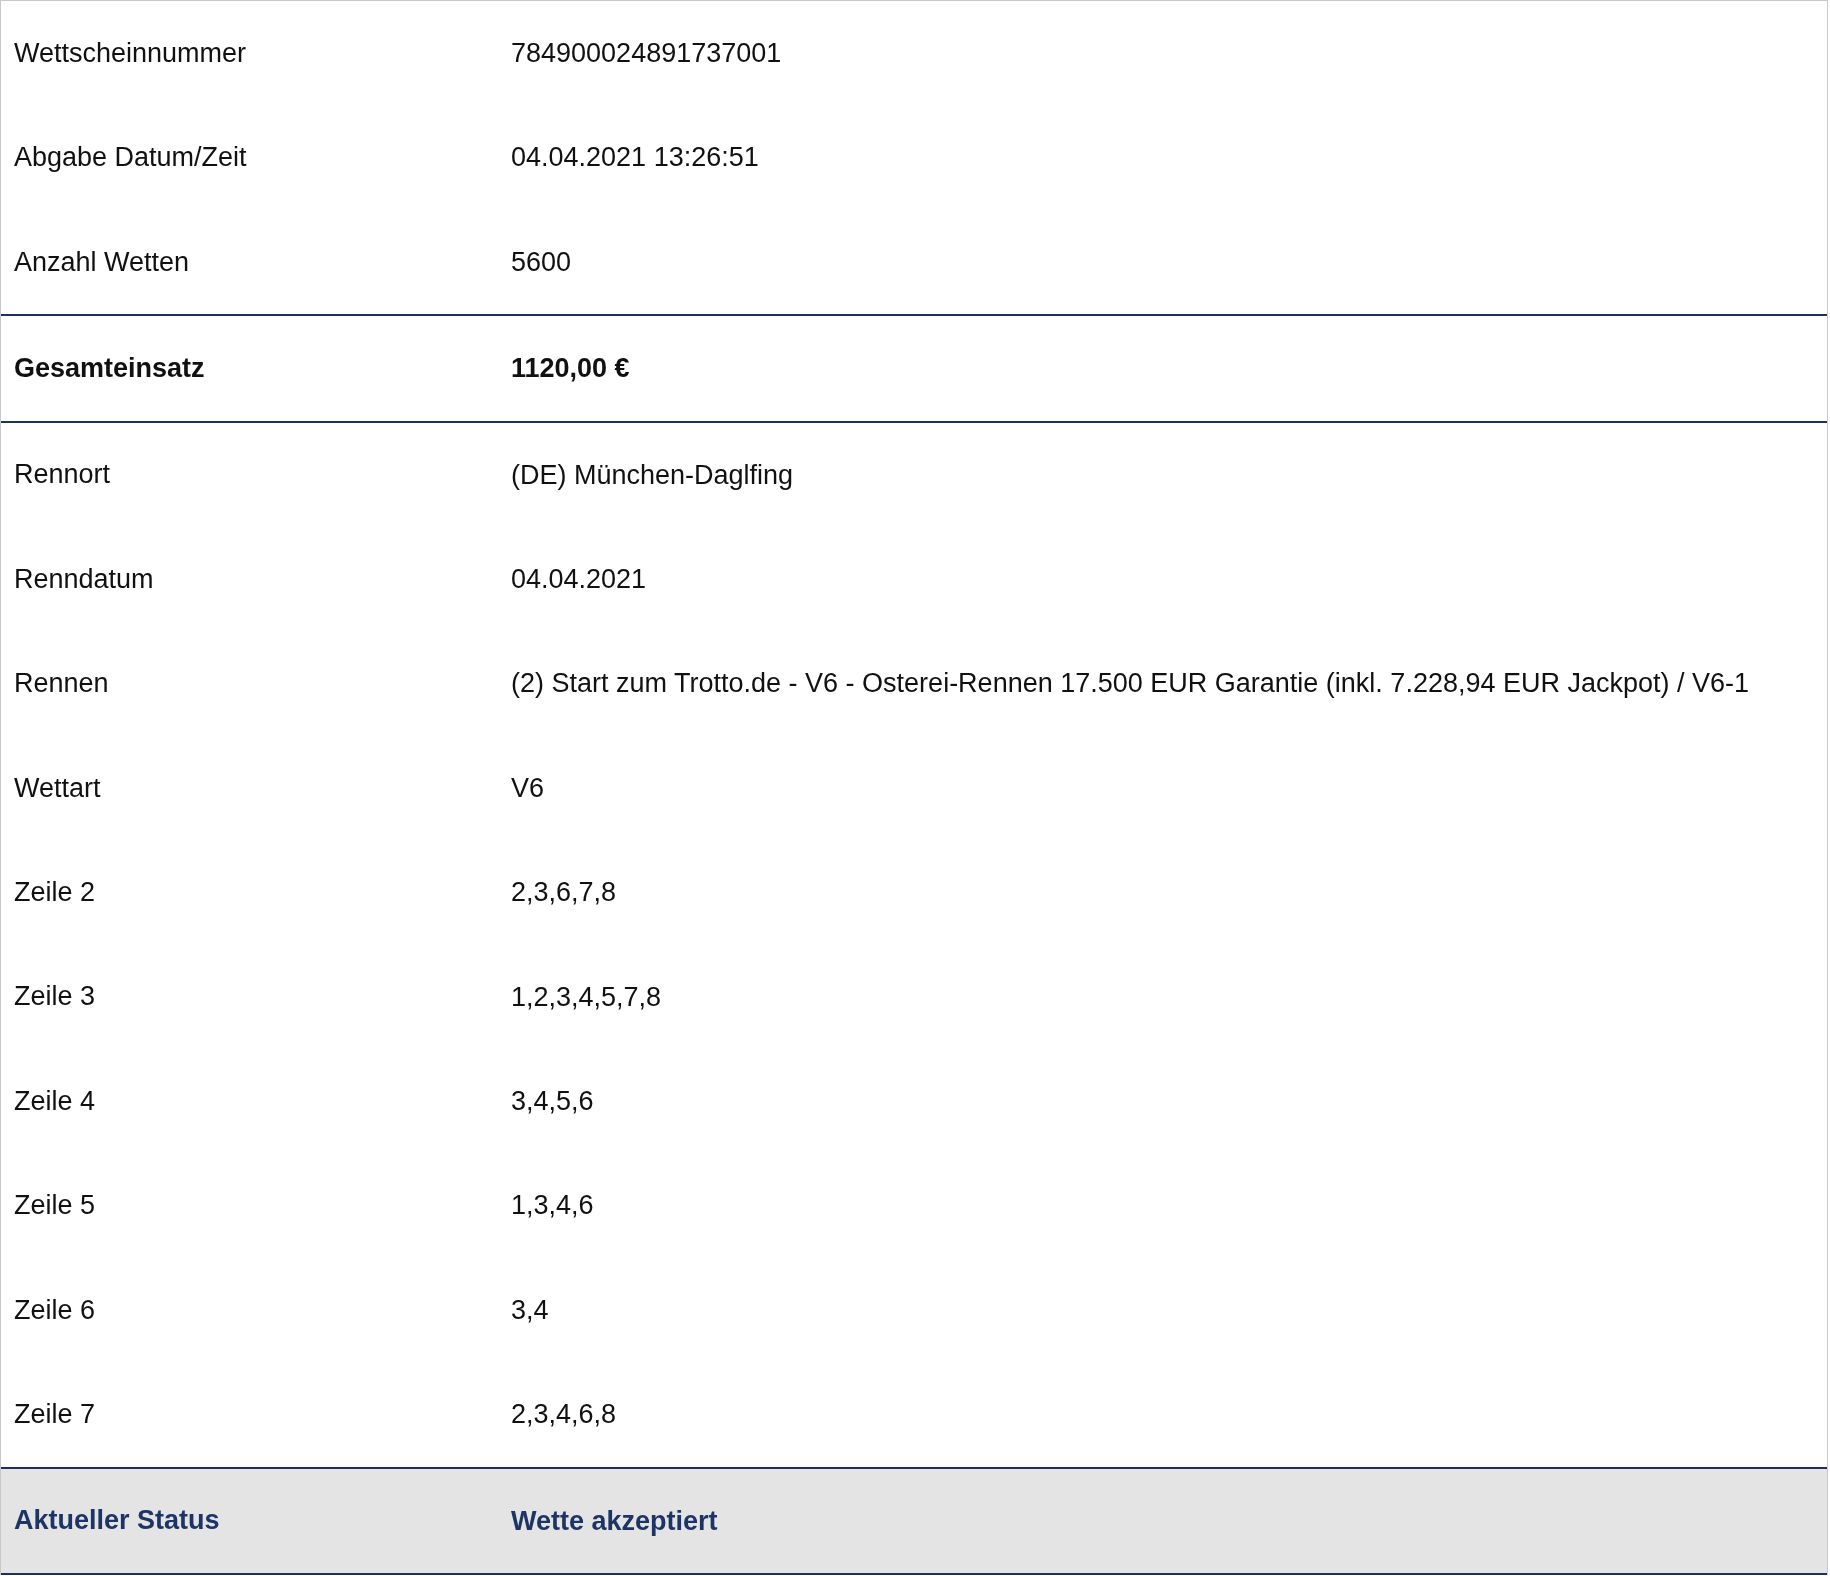 The height and width of the screenshot is (1576, 1830). I want to click on field-value: (DE) München-Daglfing, so click(653, 474).